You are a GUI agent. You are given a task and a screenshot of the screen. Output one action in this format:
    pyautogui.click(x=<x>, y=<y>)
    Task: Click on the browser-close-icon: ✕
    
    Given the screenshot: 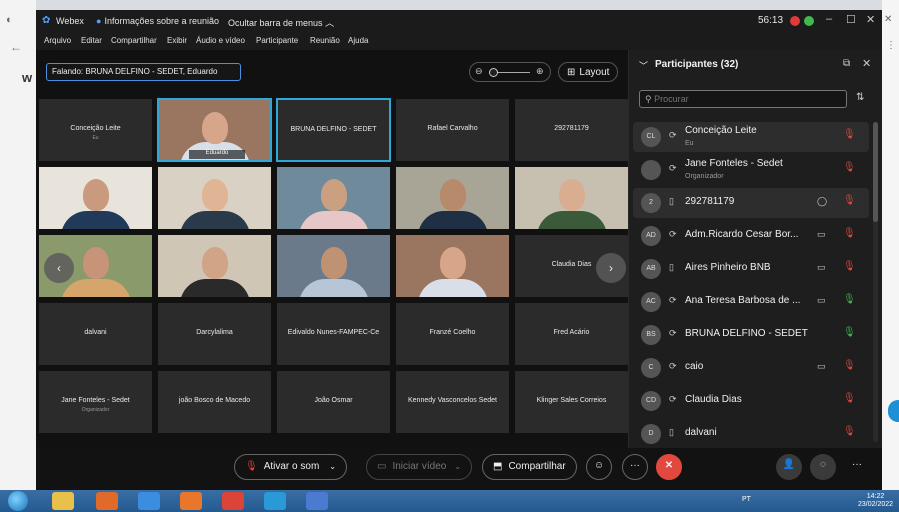 What is the action you would take?
    pyautogui.click(x=888, y=19)
    